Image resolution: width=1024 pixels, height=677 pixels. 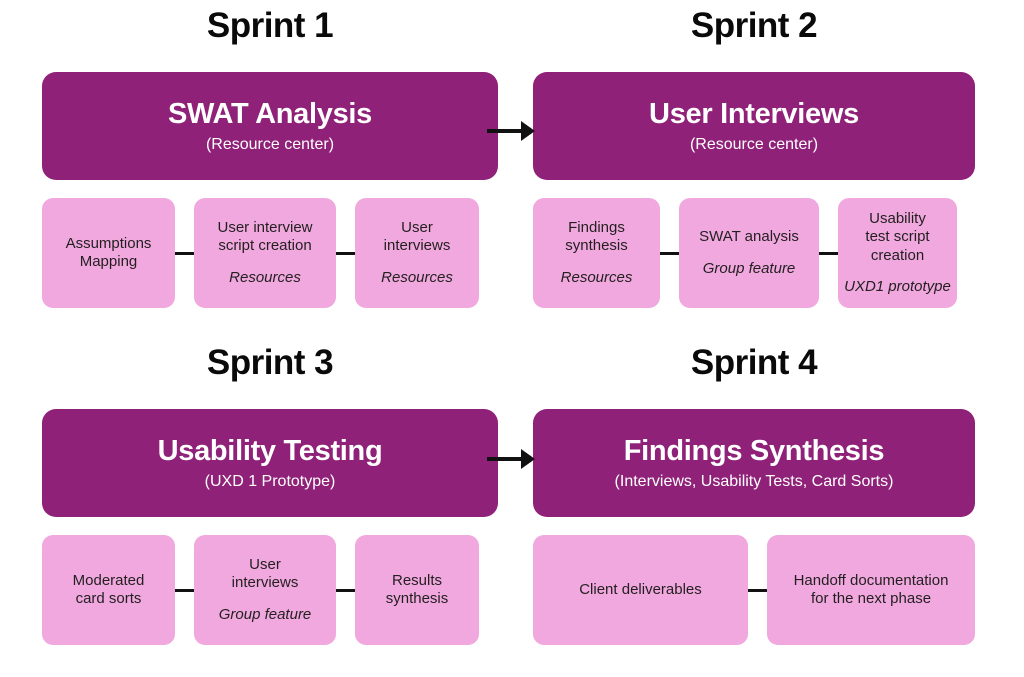 I want to click on sprint-title-3: Sprint 3, so click(x=270, y=362).